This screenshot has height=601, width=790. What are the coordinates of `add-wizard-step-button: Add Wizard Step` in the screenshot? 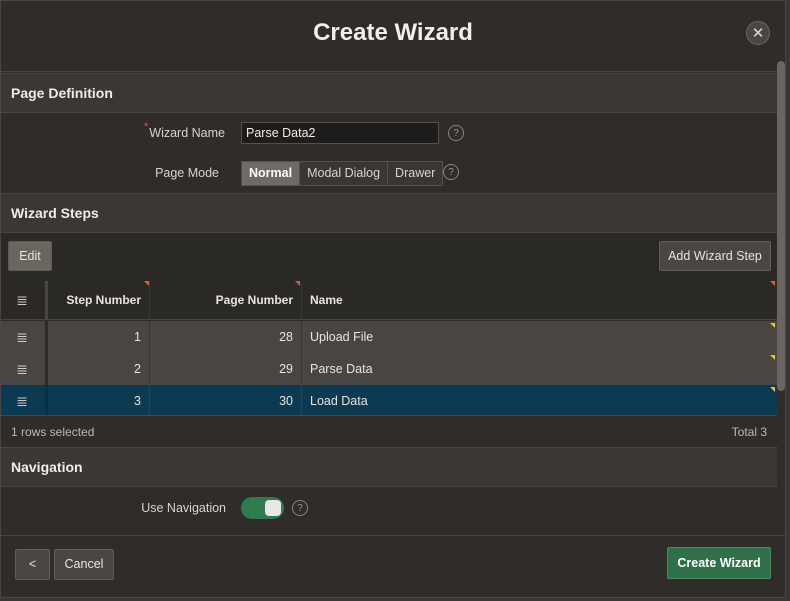 It's located at (715, 256).